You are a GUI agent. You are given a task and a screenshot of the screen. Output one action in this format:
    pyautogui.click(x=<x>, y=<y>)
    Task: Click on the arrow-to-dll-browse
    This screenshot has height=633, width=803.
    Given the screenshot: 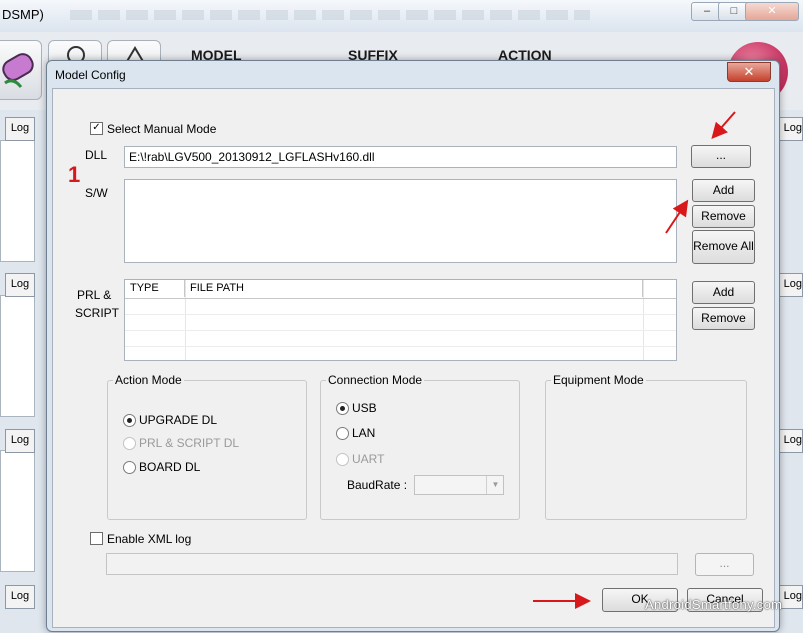 What is the action you would take?
    pyautogui.click(x=723, y=125)
    